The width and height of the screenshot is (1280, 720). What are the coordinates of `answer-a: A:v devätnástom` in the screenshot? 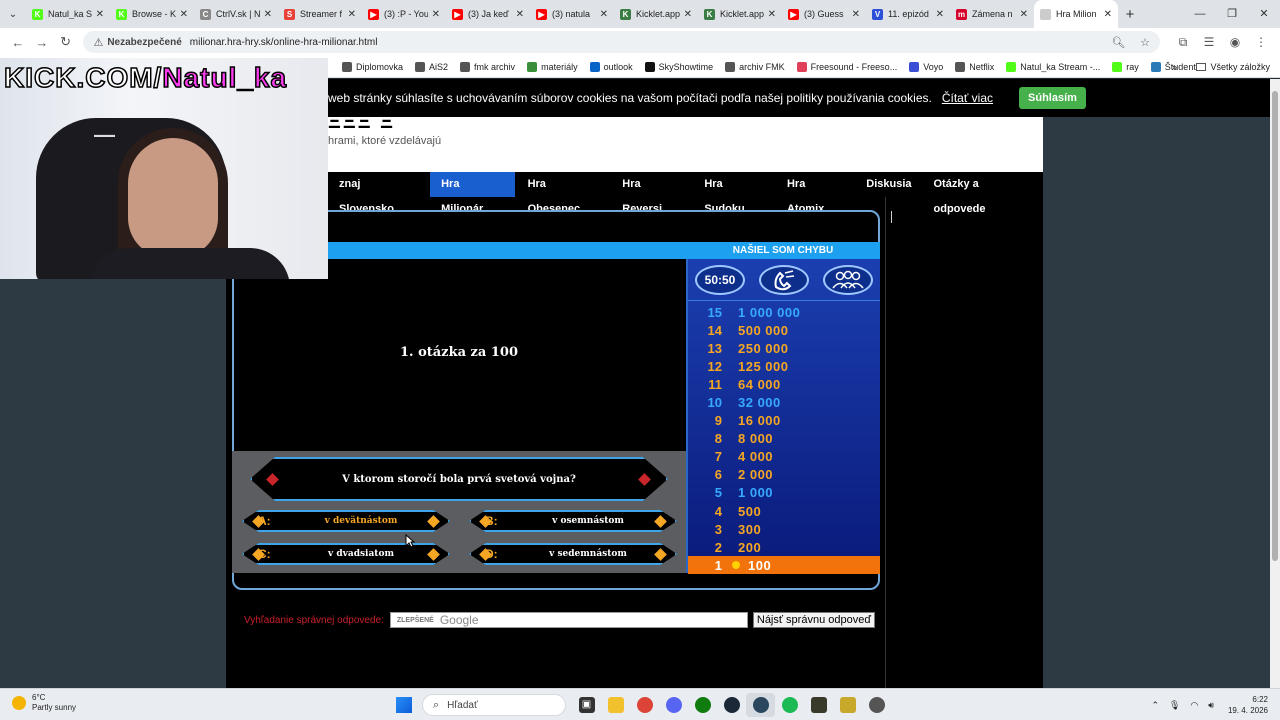 It's located at (346, 521).